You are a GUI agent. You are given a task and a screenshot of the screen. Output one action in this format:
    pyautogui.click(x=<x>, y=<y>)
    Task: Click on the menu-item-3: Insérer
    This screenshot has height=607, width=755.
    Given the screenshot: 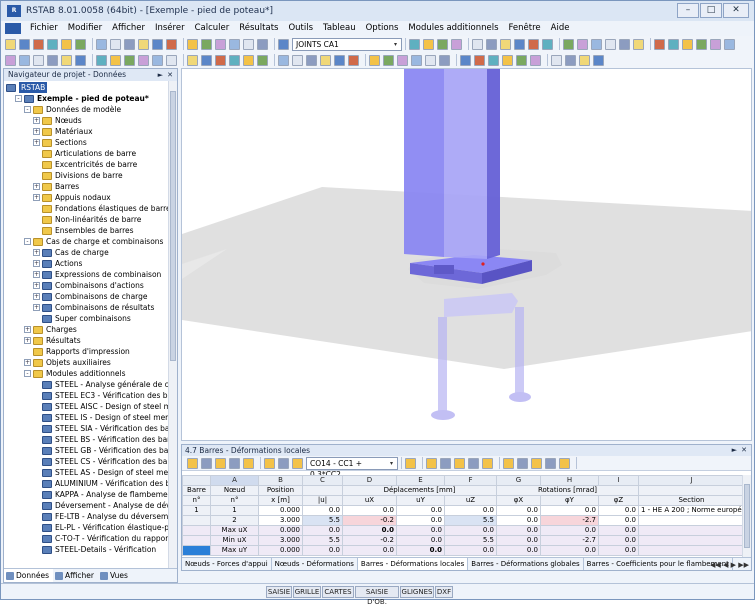 What is the action you would take?
    pyautogui.click(x=170, y=28)
    